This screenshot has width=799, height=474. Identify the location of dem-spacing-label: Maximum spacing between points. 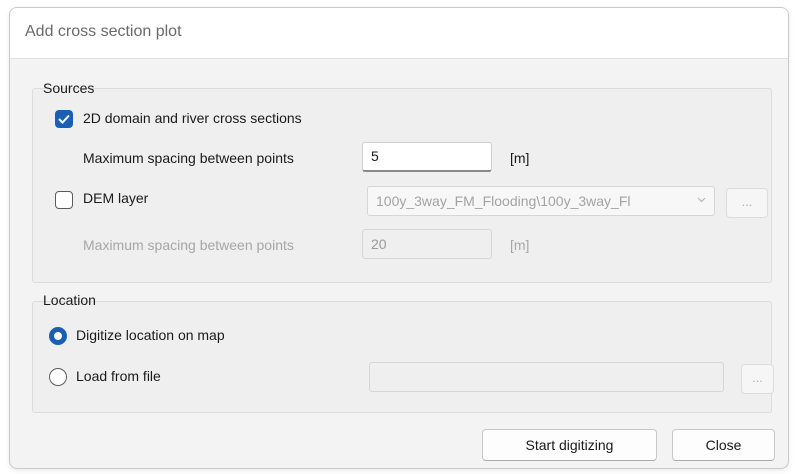
(188, 245).